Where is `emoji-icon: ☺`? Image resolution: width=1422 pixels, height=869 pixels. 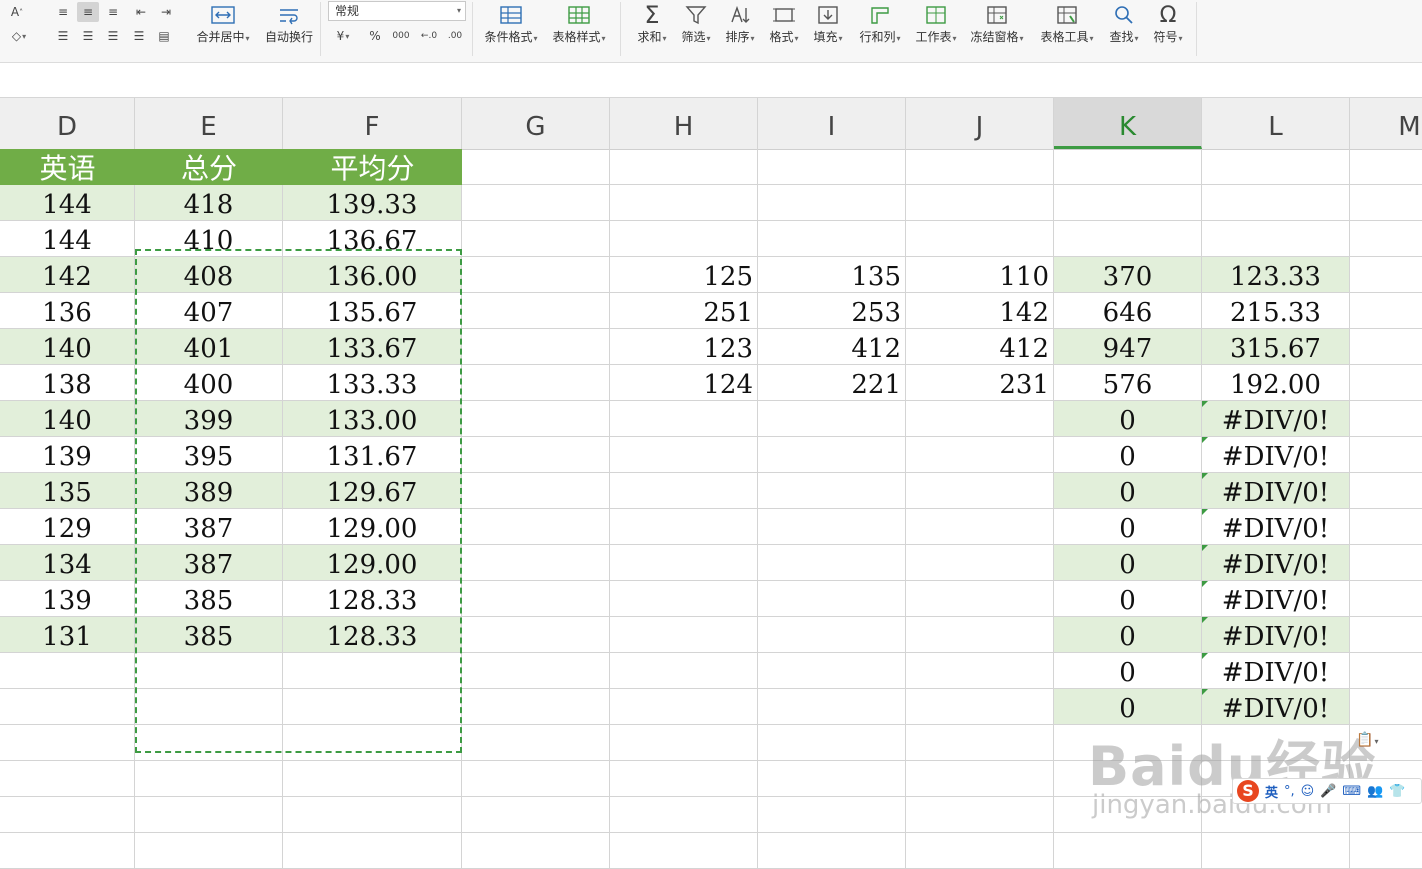
emoji-icon: ☺ is located at coordinates (1308, 791).